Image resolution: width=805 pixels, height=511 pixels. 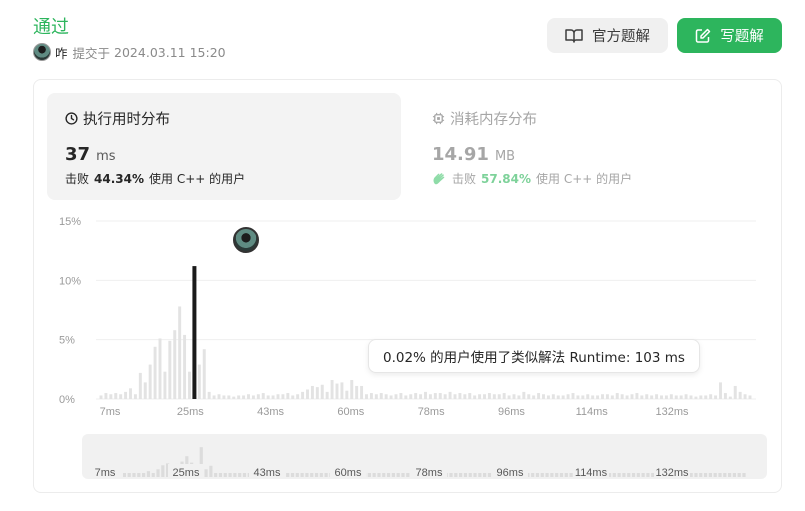 What do you see at coordinates (105, 473) in the screenshot?
I see `range-selector-tick-label: 7ms` at bounding box center [105, 473].